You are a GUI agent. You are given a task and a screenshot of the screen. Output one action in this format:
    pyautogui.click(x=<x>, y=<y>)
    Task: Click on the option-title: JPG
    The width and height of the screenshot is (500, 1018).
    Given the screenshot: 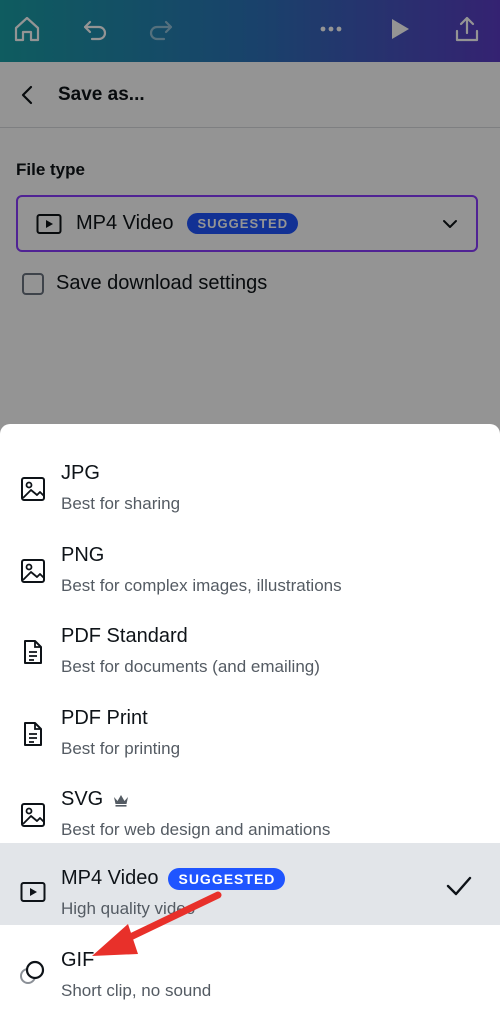 What is the action you would take?
    pyautogui.click(x=80, y=473)
    